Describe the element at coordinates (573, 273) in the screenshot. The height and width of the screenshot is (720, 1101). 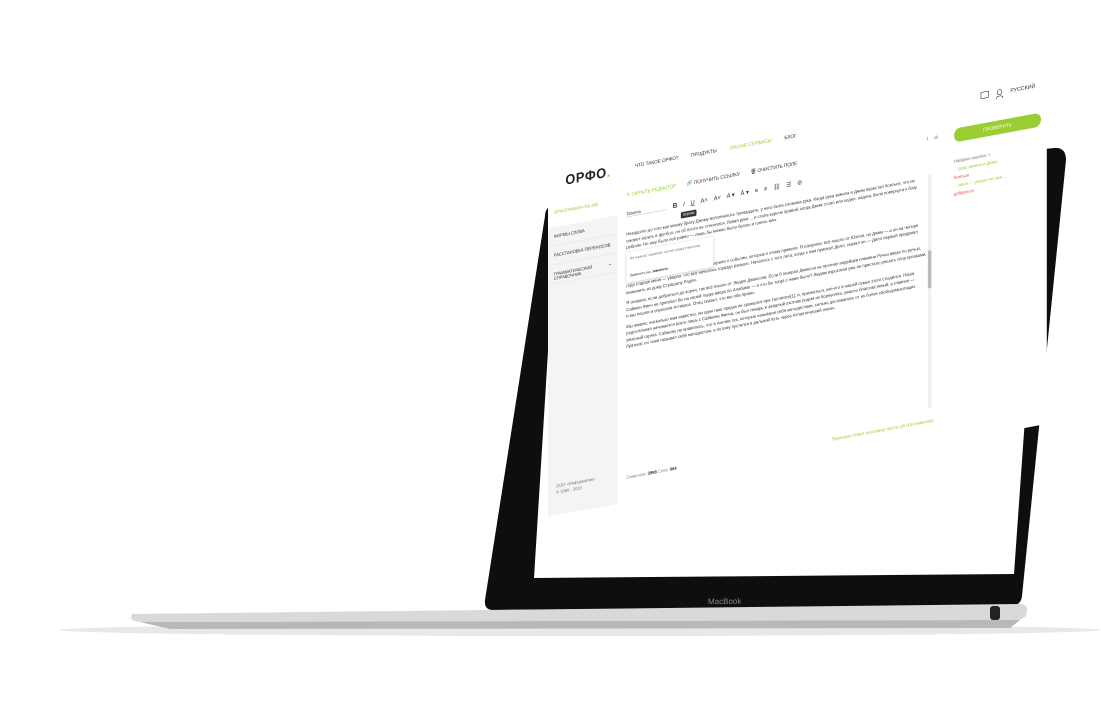
I see `sidebar-item-label: ГРАММАТИЧЕСКИЙ СПРАВОЧНИК` at that location.